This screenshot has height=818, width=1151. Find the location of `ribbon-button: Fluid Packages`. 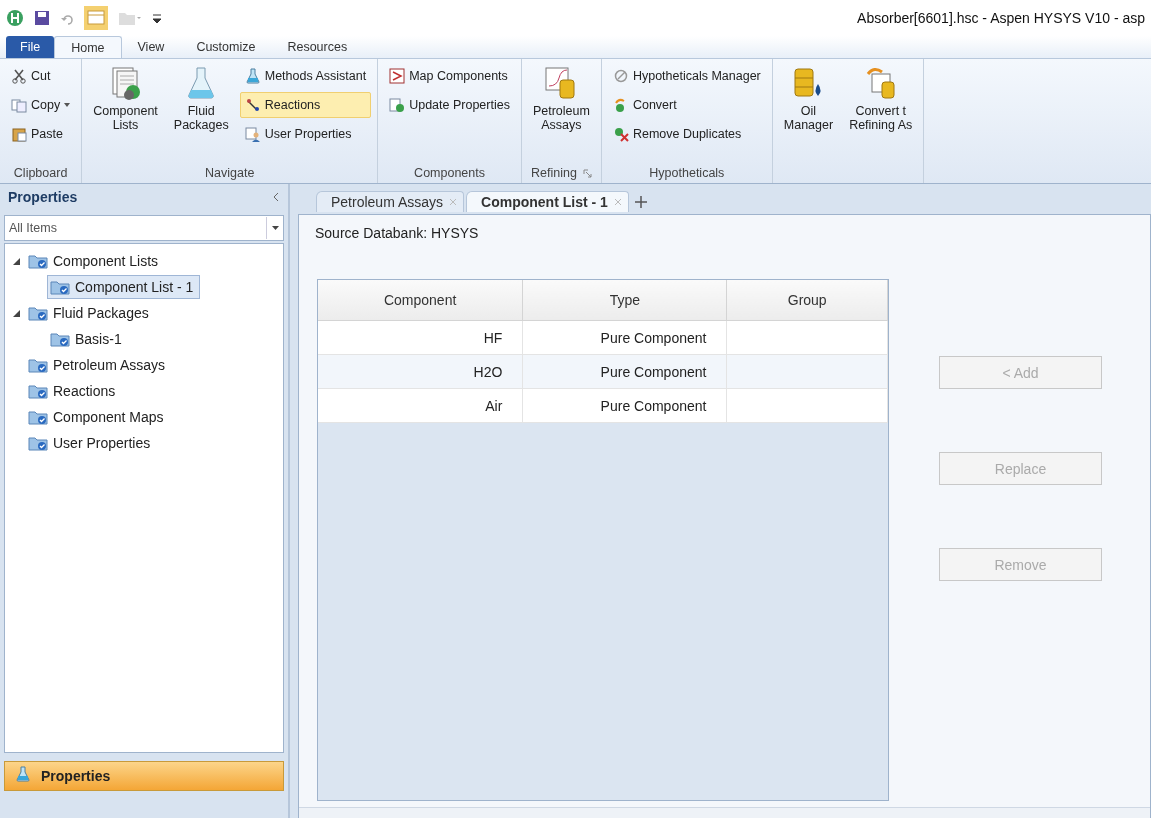

ribbon-button: Fluid Packages is located at coordinates (201, 113).